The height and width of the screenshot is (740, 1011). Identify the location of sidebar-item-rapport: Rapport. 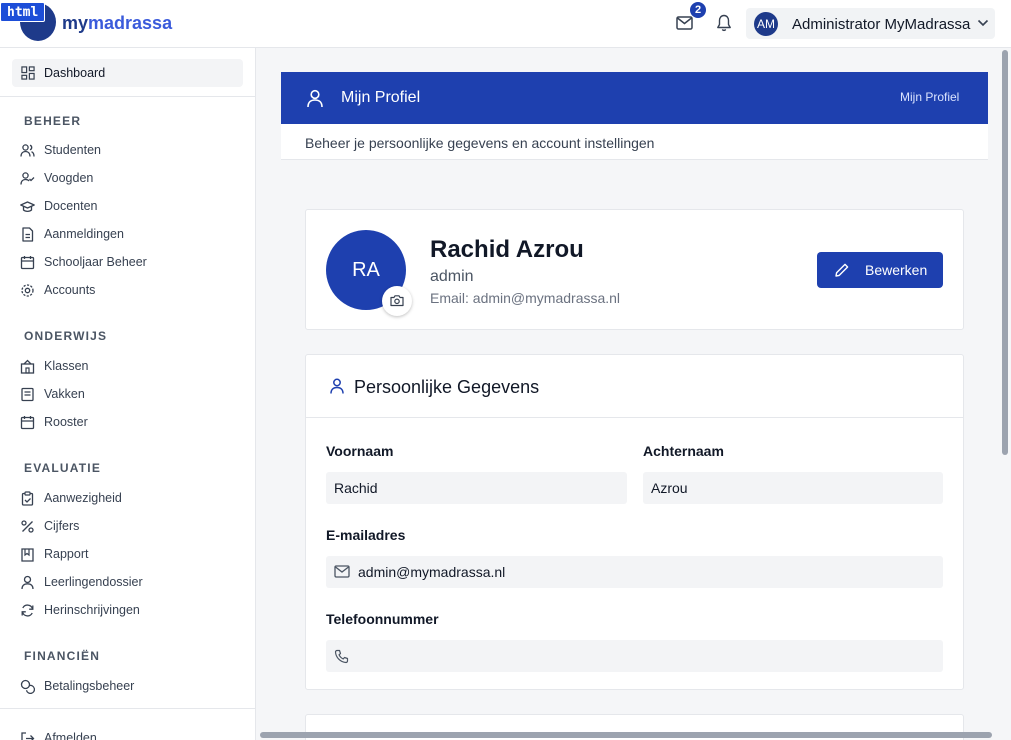
(130, 555).